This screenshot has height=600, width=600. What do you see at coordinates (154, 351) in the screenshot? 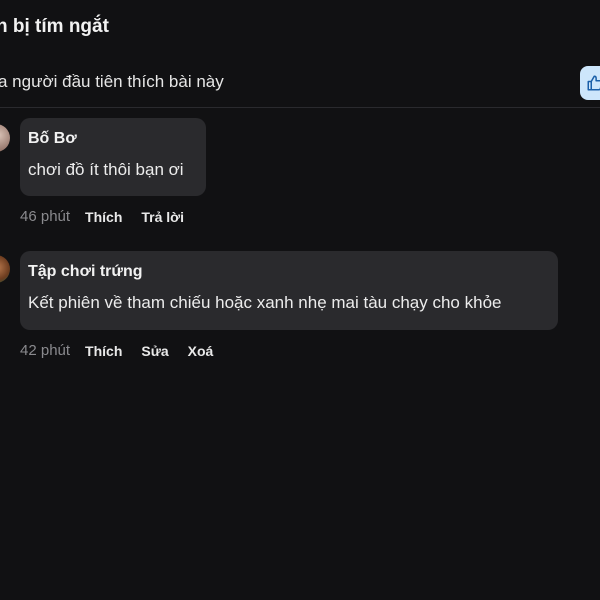
I see `edit-action: Sửa` at bounding box center [154, 351].